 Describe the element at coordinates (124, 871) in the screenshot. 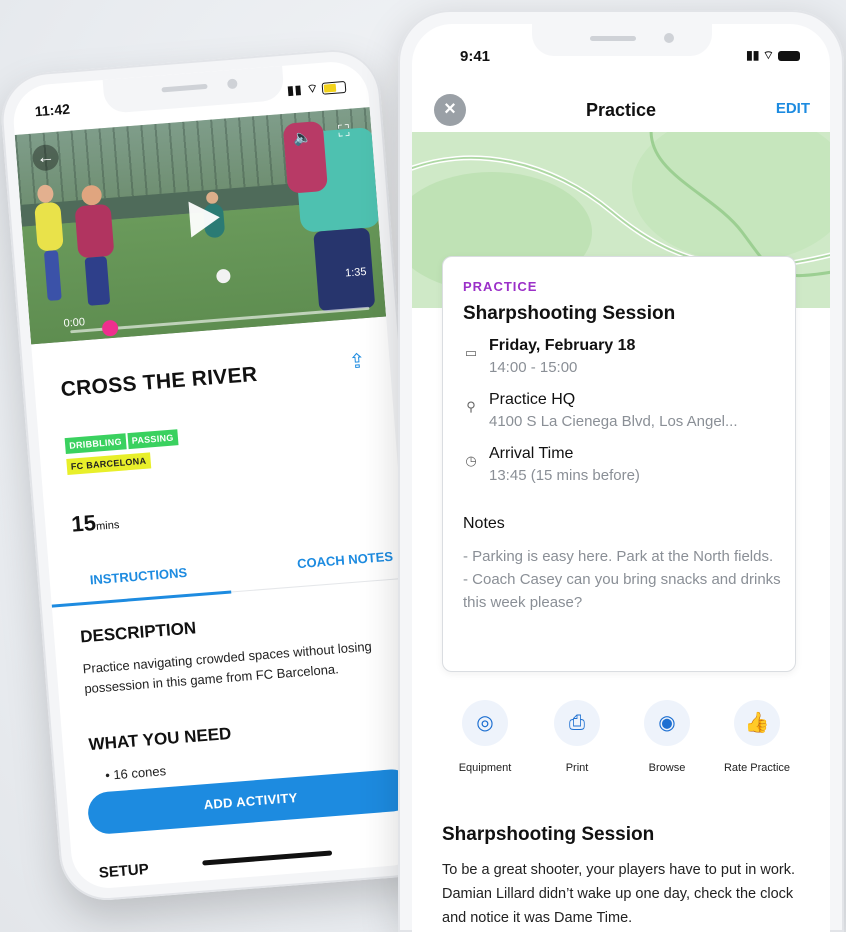

I see `setup-heading: SETUP` at that location.